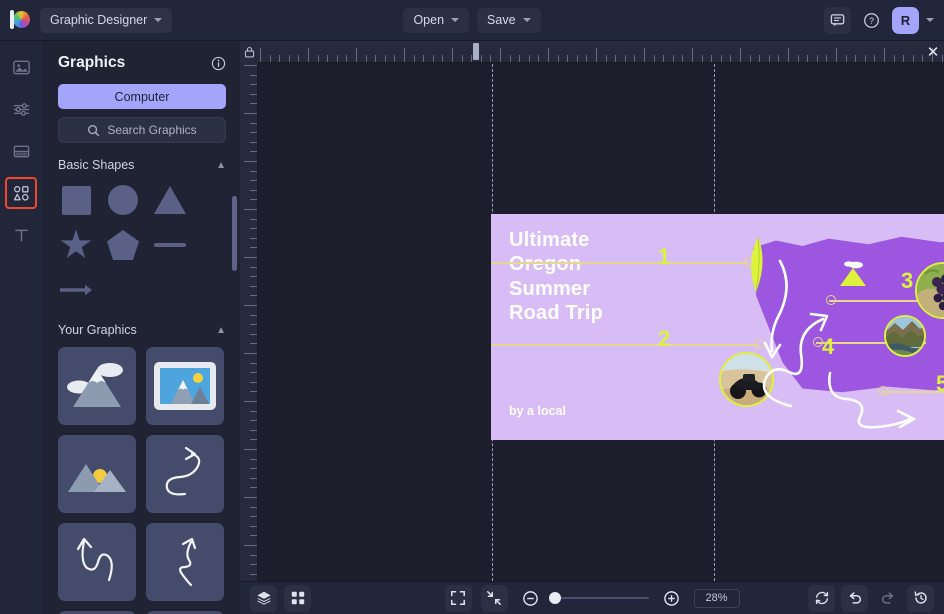 The width and height of the screenshot is (944, 614). Describe the element at coordinates (21, 151) in the screenshot. I see `sidebar-item-layout` at that location.